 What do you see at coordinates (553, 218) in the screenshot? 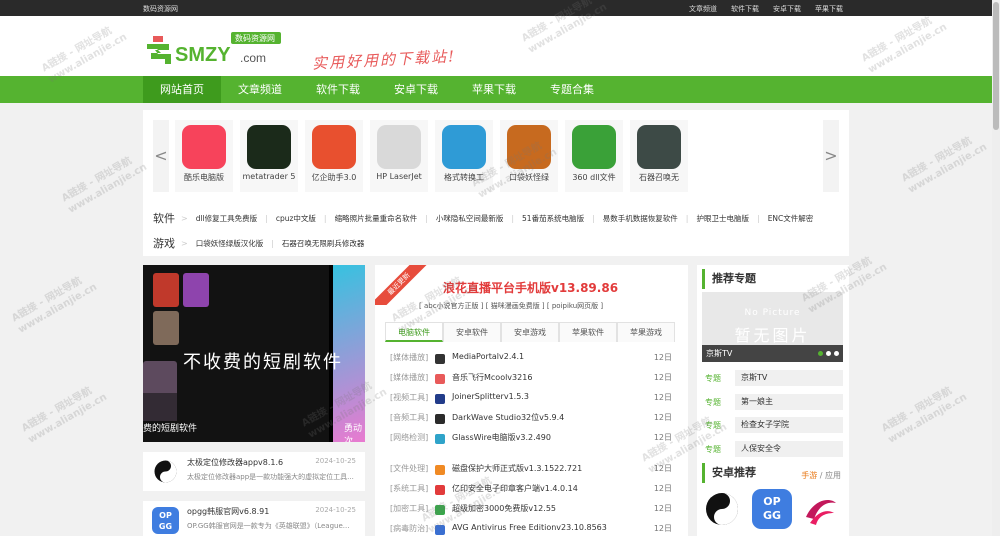
I see `software-tag: 51番茄系统电脑版` at bounding box center [553, 218].